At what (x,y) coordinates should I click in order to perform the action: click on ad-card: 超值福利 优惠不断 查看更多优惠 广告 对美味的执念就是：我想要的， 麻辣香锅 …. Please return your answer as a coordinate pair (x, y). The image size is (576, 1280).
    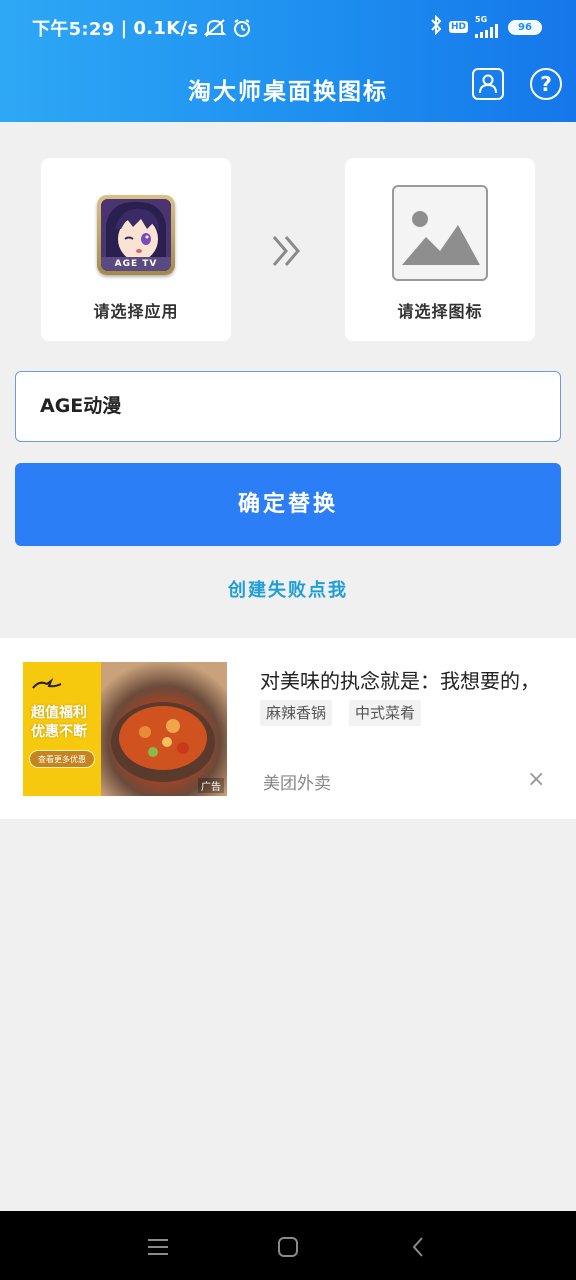
    Looking at the image, I should click on (288, 728).